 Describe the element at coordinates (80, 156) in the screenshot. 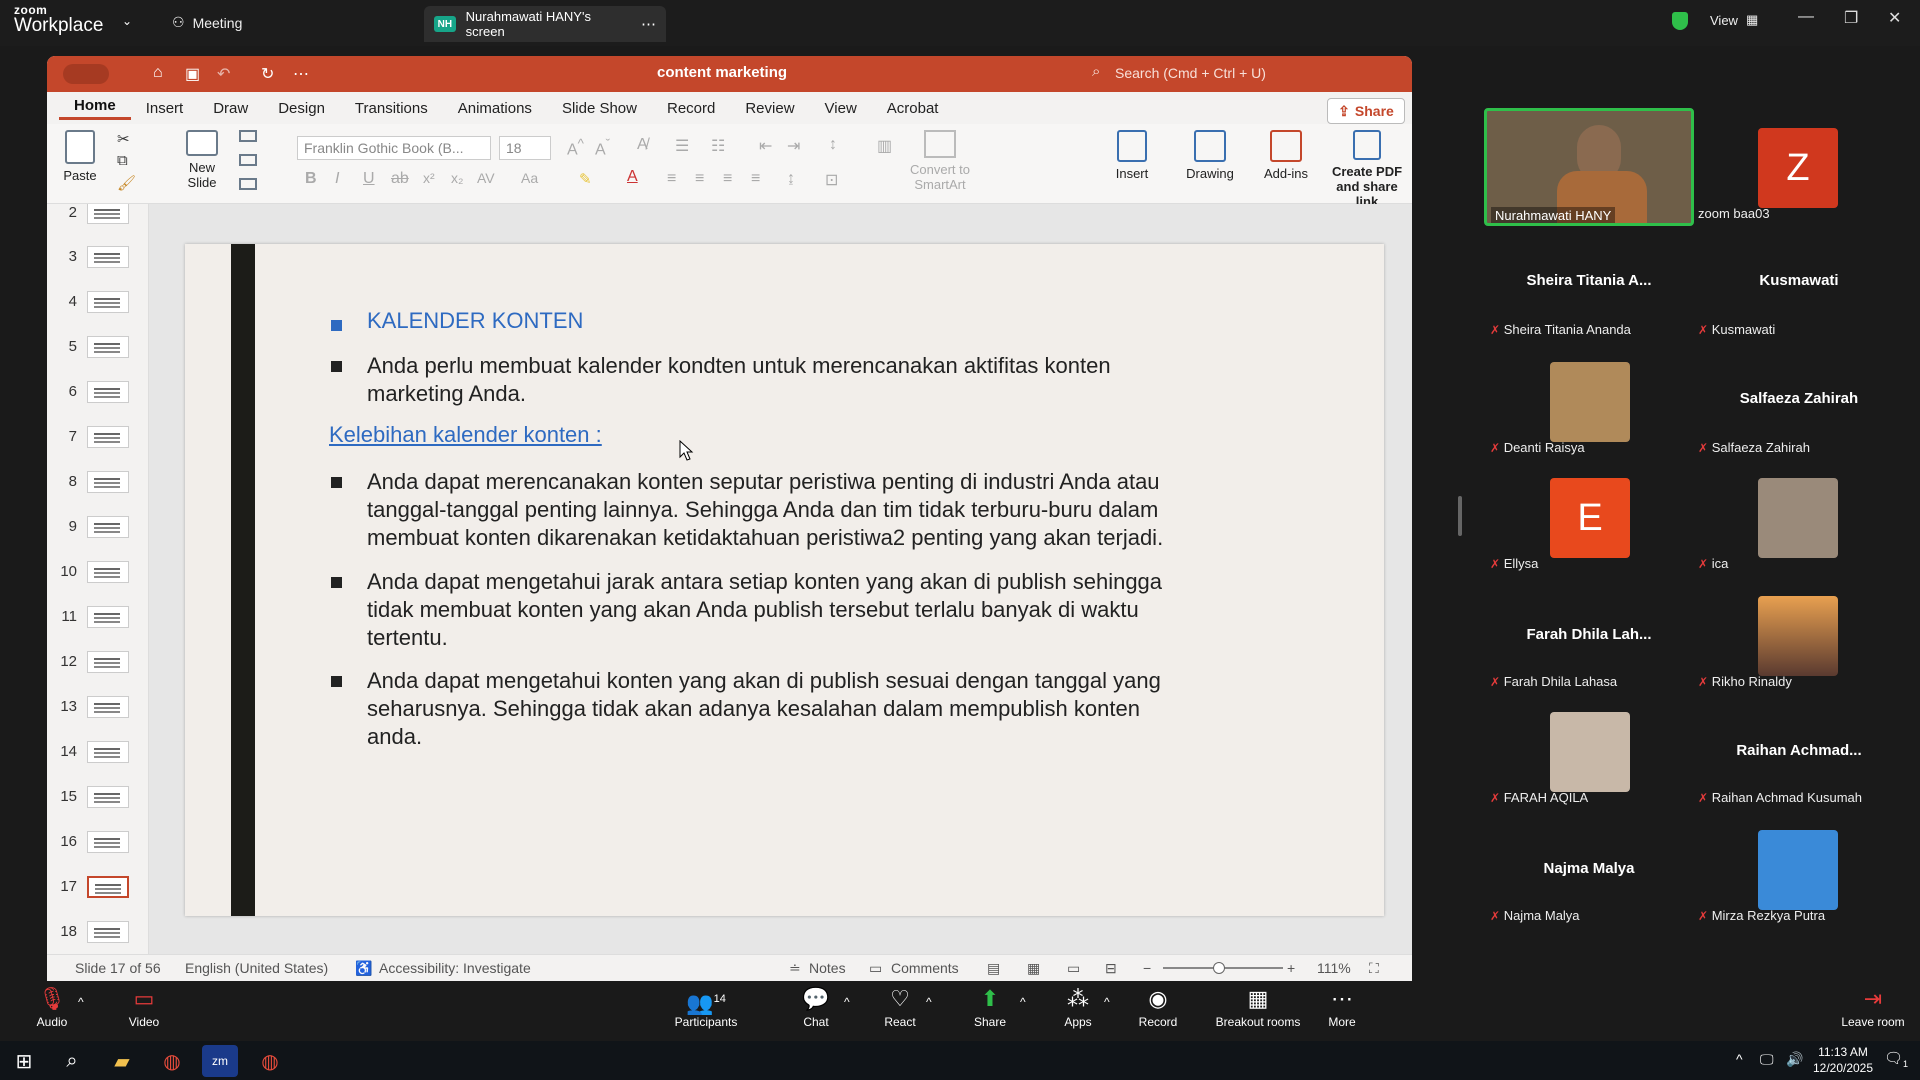

I see `paste-button: Paste` at that location.